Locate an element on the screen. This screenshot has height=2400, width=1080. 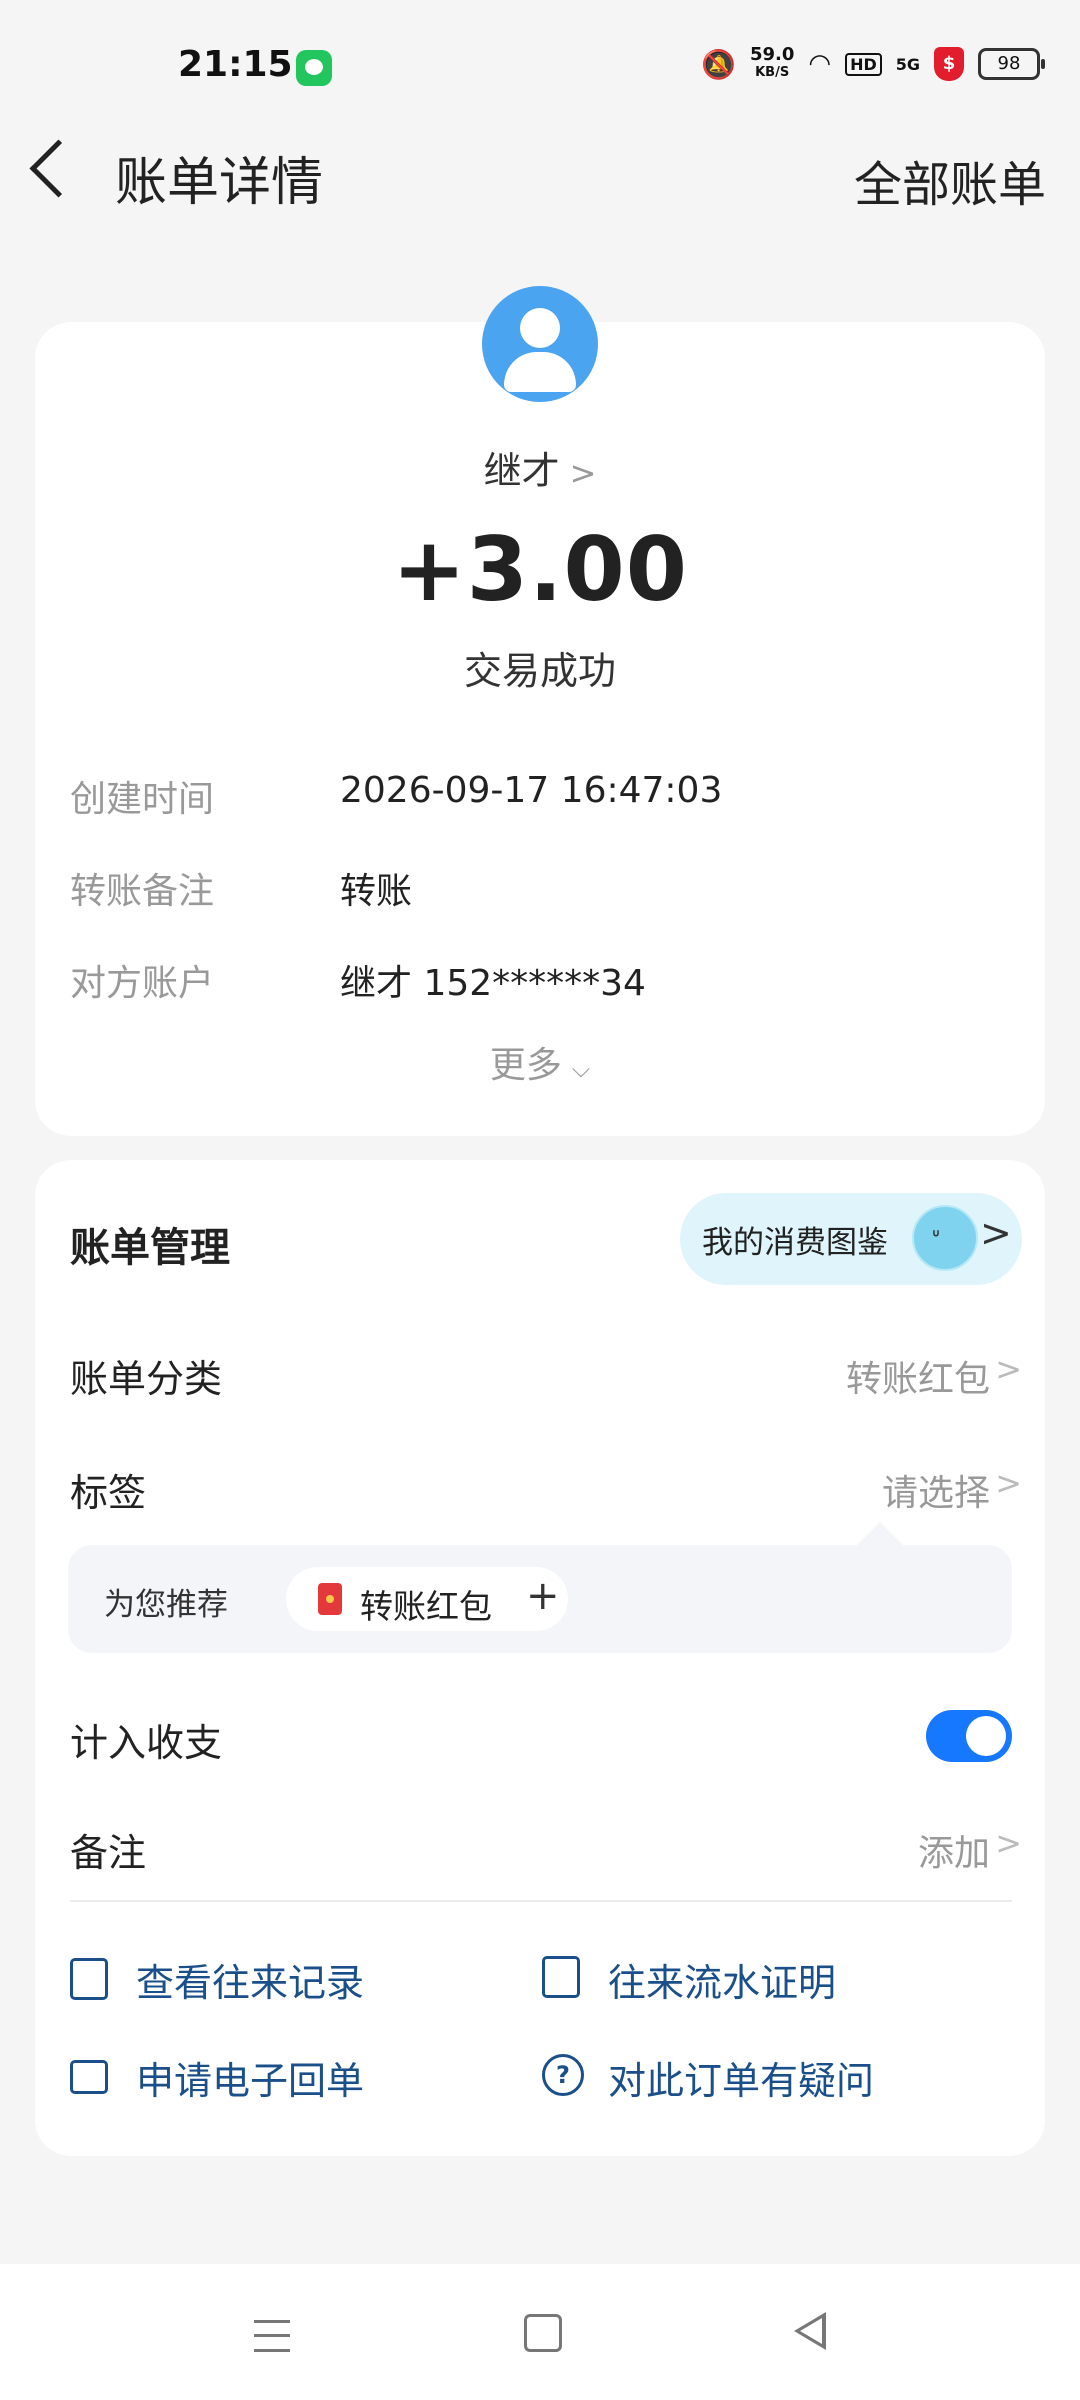
transfer-note-value: 转账 is located at coordinates (376, 891).